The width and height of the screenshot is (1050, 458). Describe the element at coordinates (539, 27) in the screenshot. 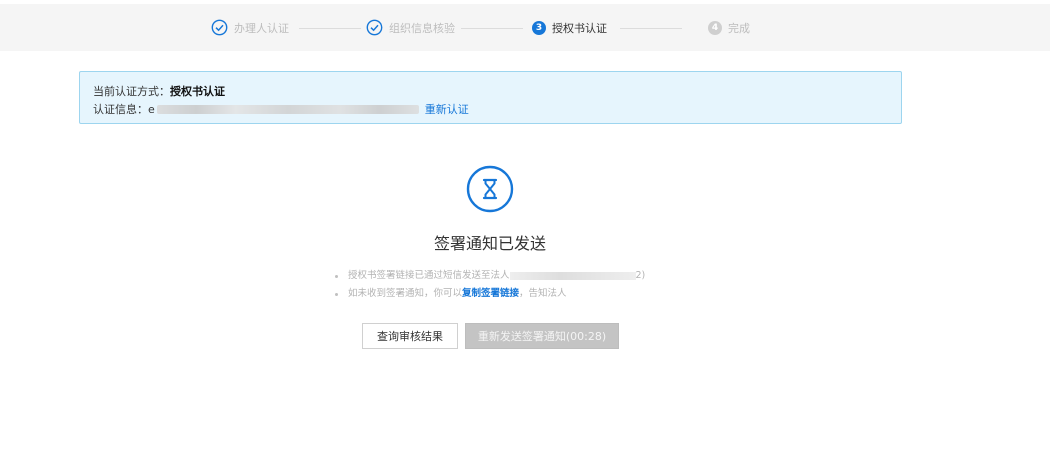

I see `step-number-badge: 3` at that location.